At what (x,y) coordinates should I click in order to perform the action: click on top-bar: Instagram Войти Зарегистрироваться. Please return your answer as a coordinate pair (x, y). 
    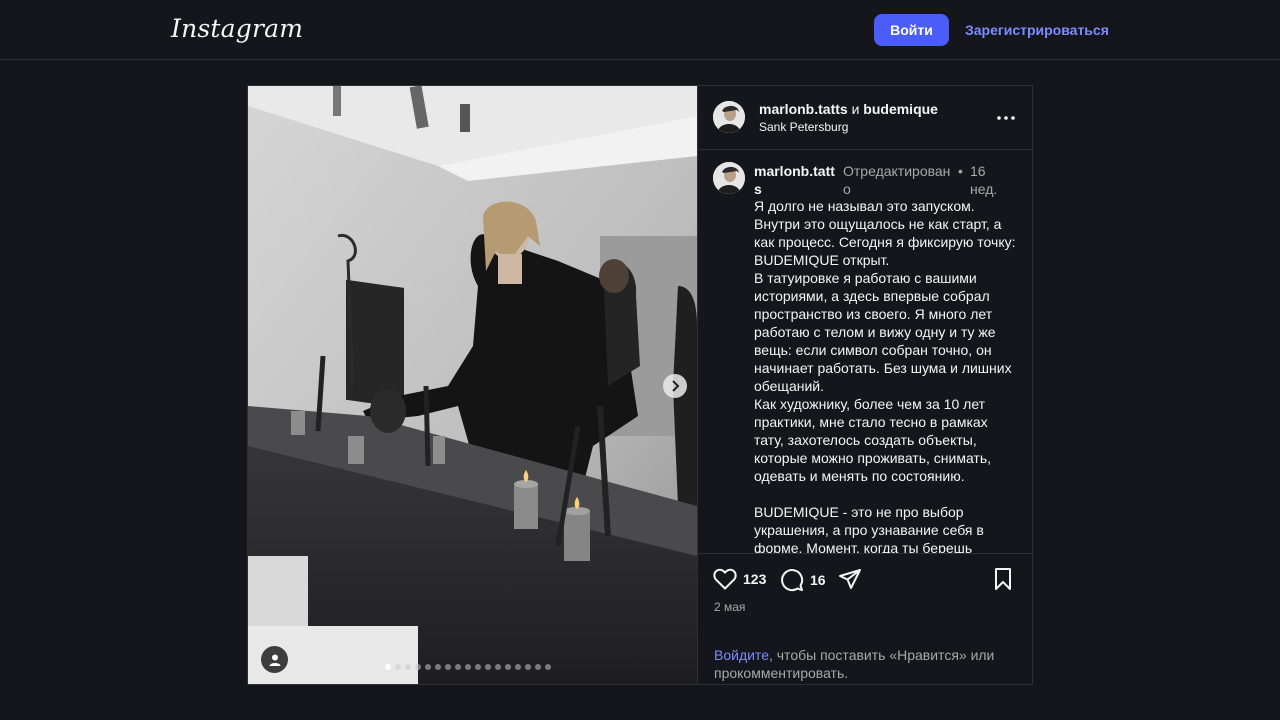
    Looking at the image, I should click on (640, 30).